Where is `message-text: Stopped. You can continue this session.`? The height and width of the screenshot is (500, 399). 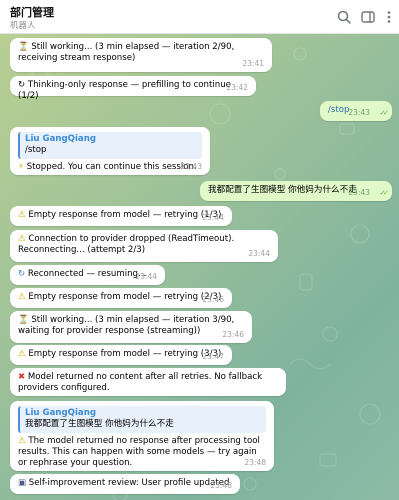
message-text: Stopped. You can continue this session. is located at coordinates (111, 167).